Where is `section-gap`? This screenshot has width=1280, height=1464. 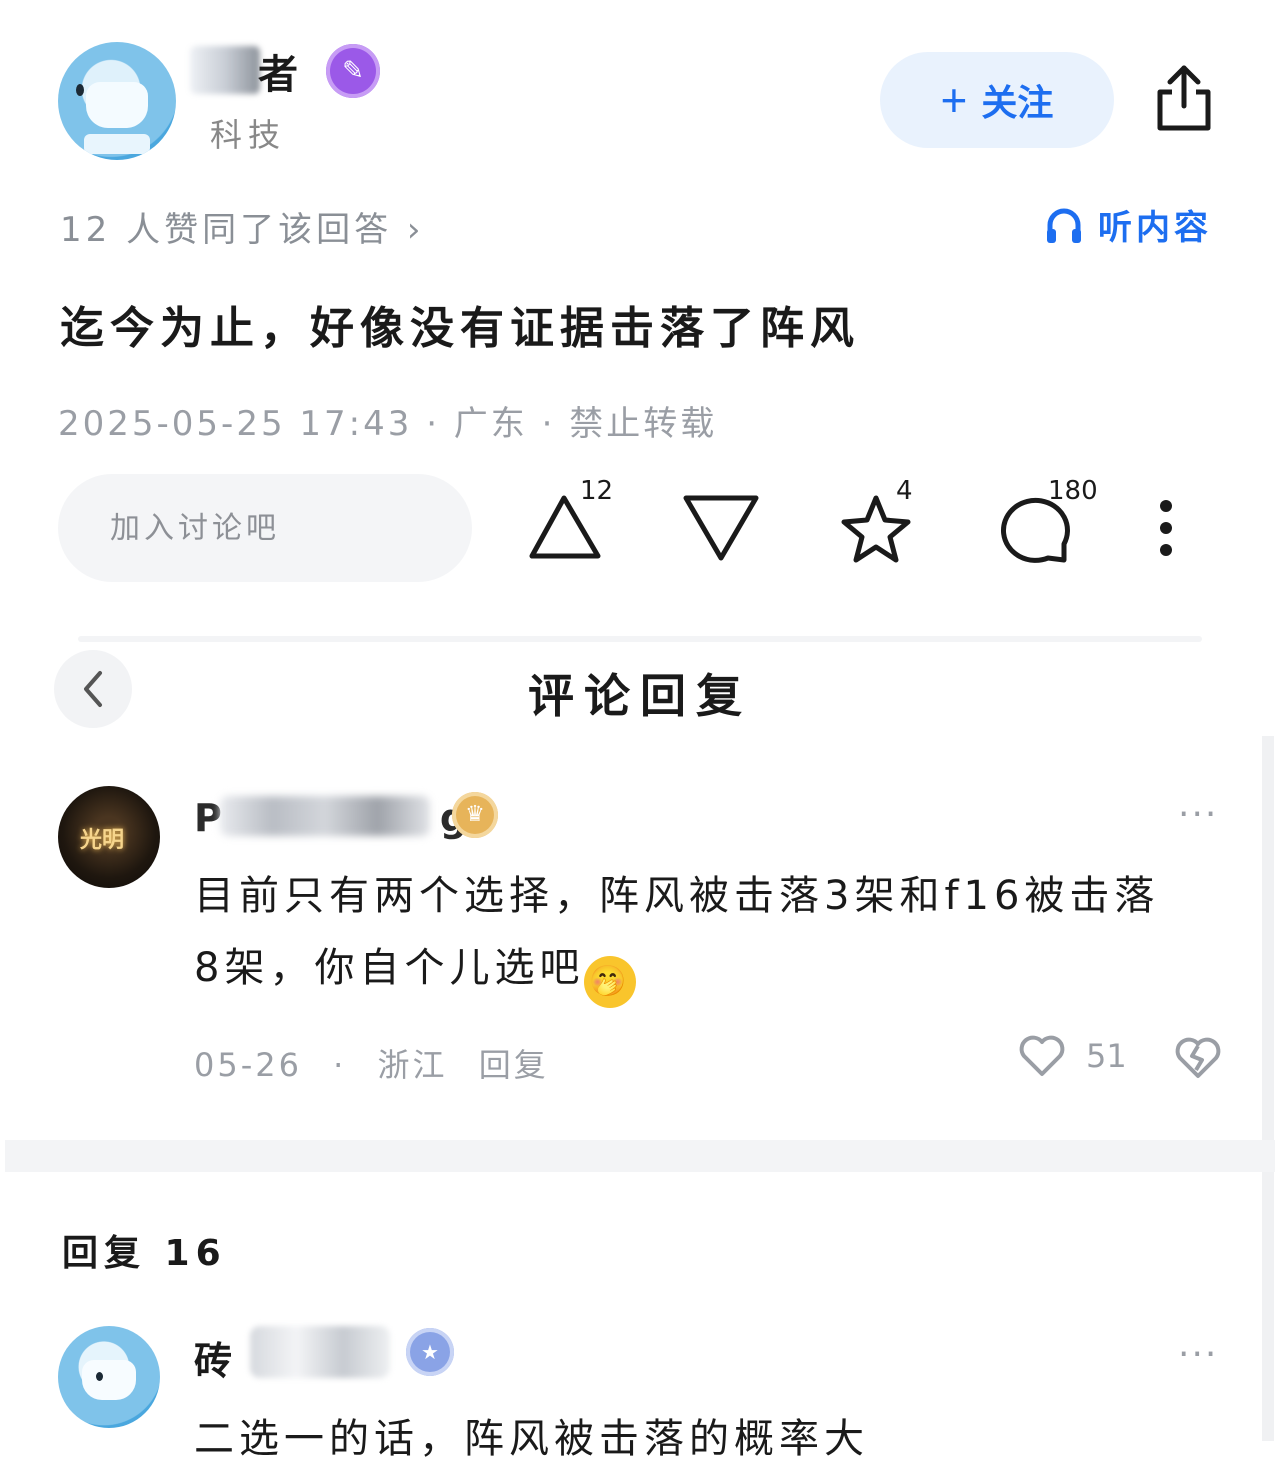
section-gap is located at coordinates (640, 1156).